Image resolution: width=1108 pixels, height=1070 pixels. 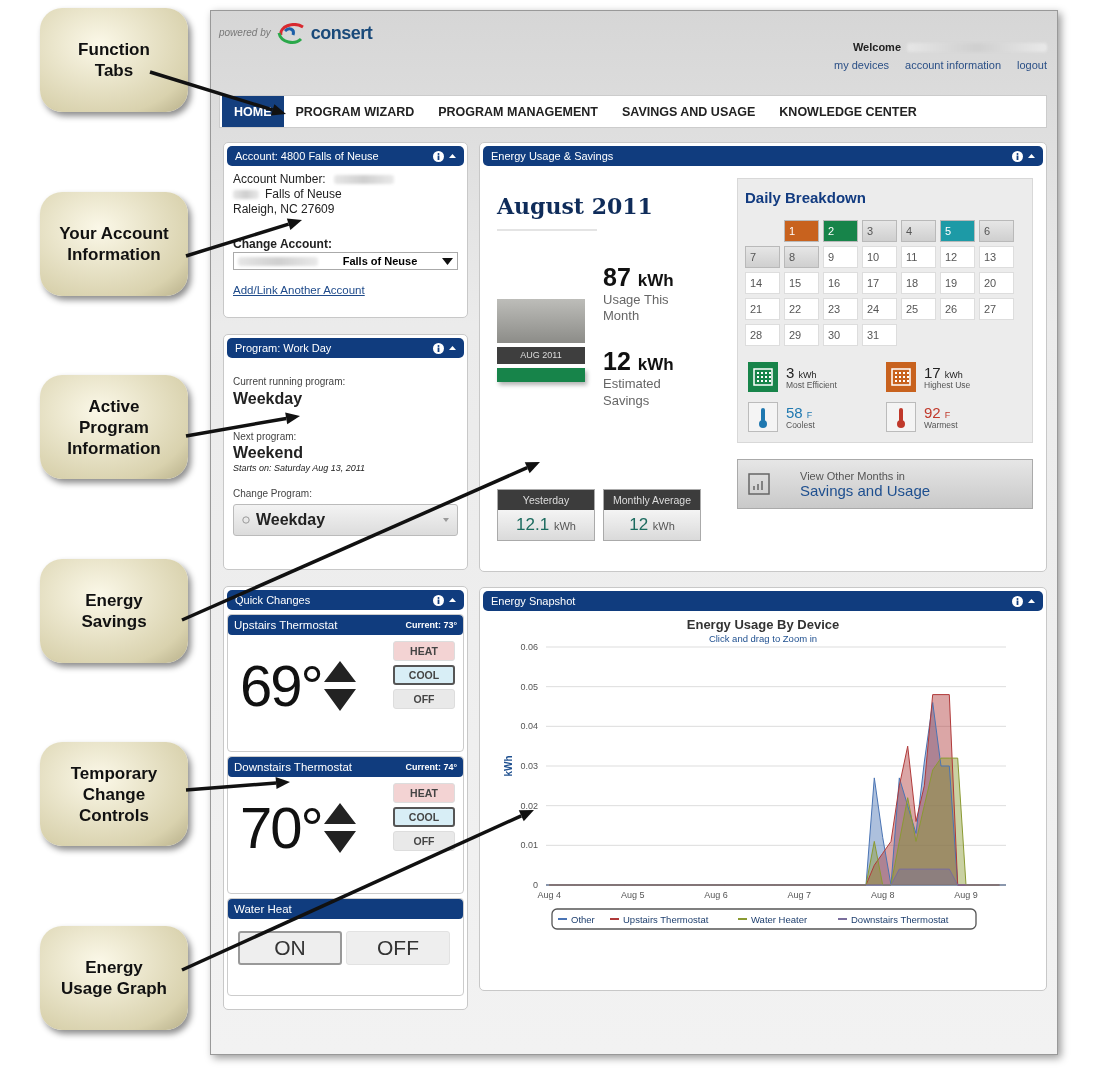 What do you see at coordinates (996, 309) in the screenshot?
I see `calendar-day: 27` at bounding box center [996, 309].